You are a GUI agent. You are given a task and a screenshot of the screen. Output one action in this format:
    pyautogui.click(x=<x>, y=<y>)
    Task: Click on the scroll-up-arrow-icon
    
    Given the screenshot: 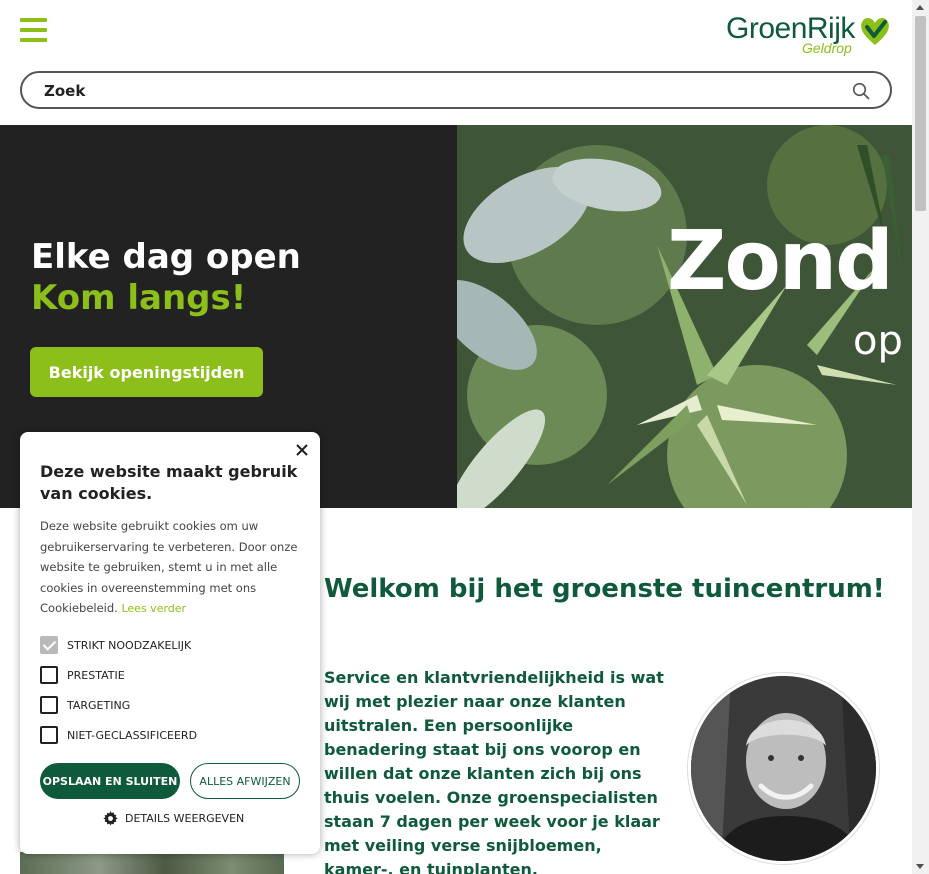 What is the action you would take?
    pyautogui.click(x=920, y=7)
    